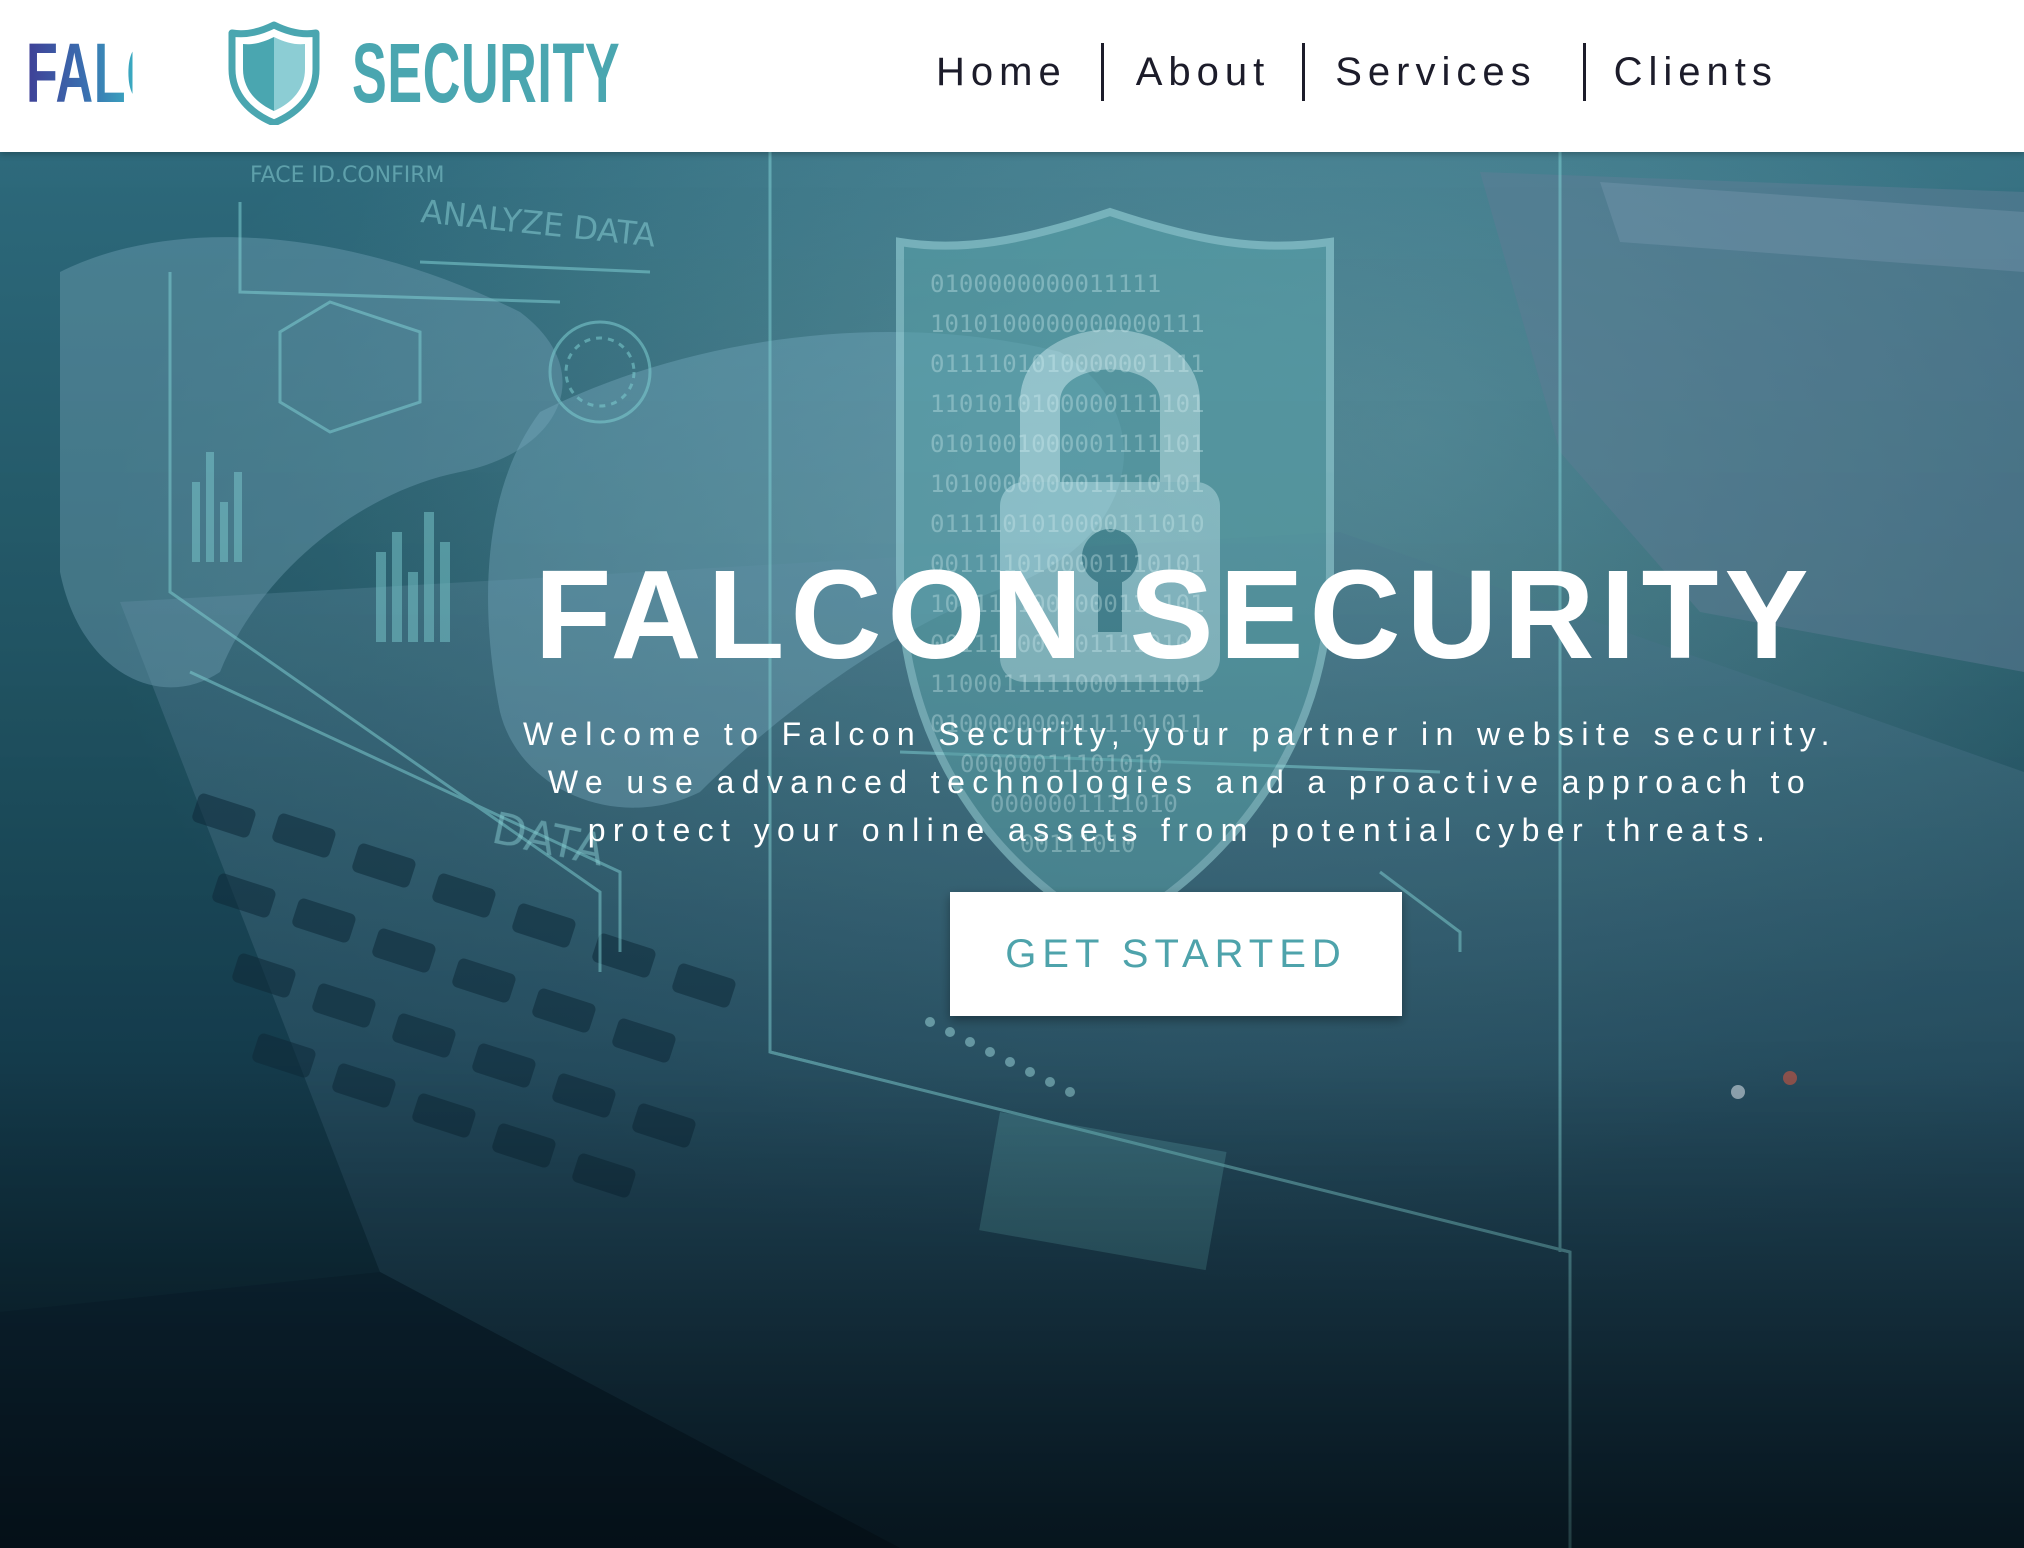  What do you see at coordinates (323, 73) in the screenshot?
I see `brand-logo: FALCON SECURITY` at bounding box center [323, 73].